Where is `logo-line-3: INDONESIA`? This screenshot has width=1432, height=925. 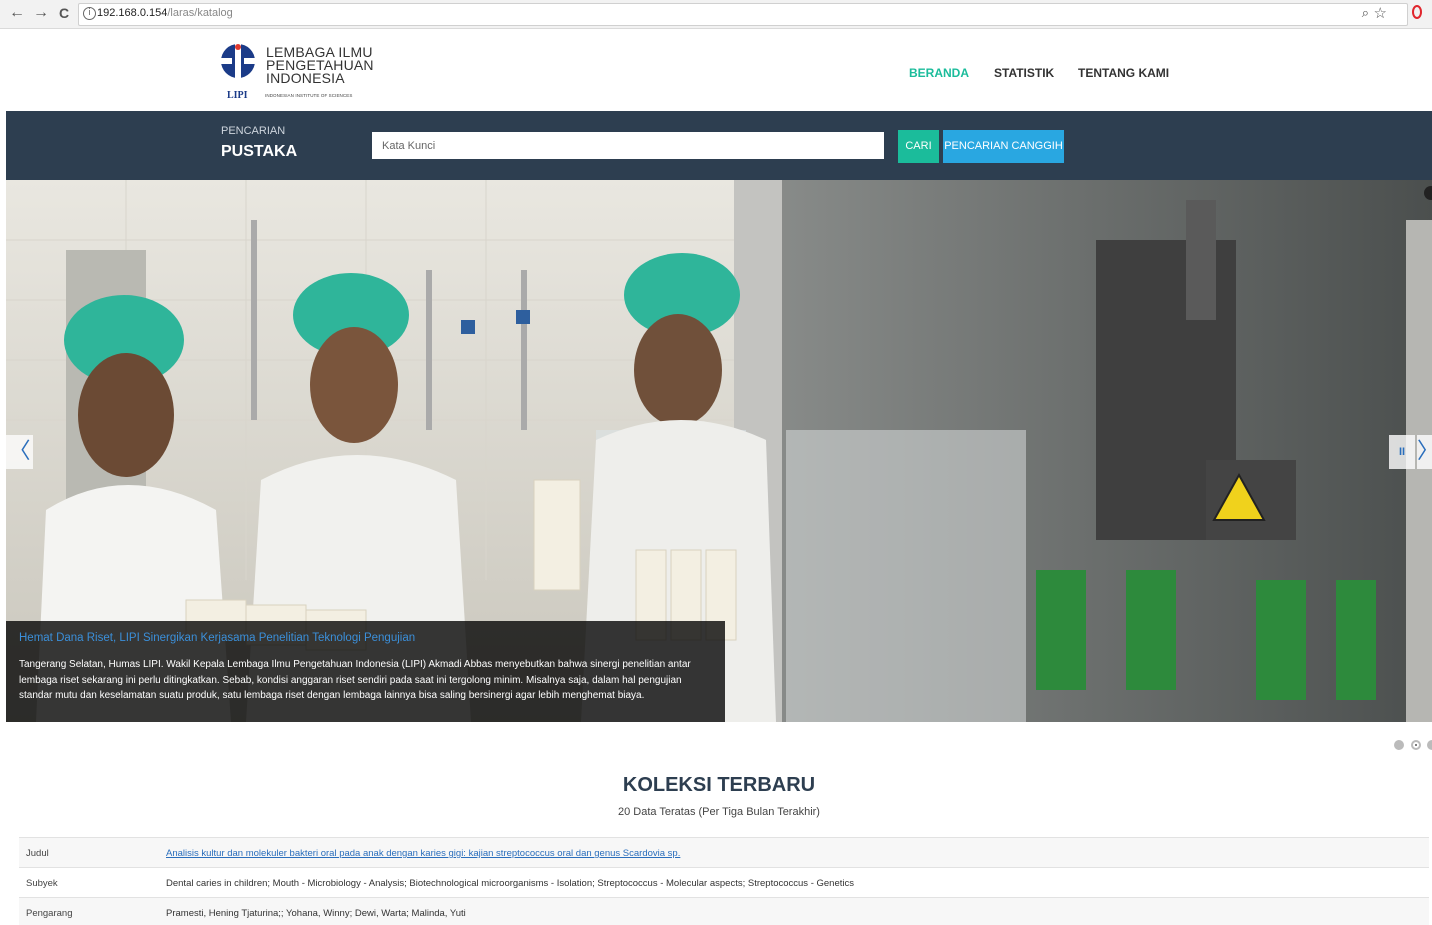 logo-line-3: INDONESIA is located at coordinates (305, 78).